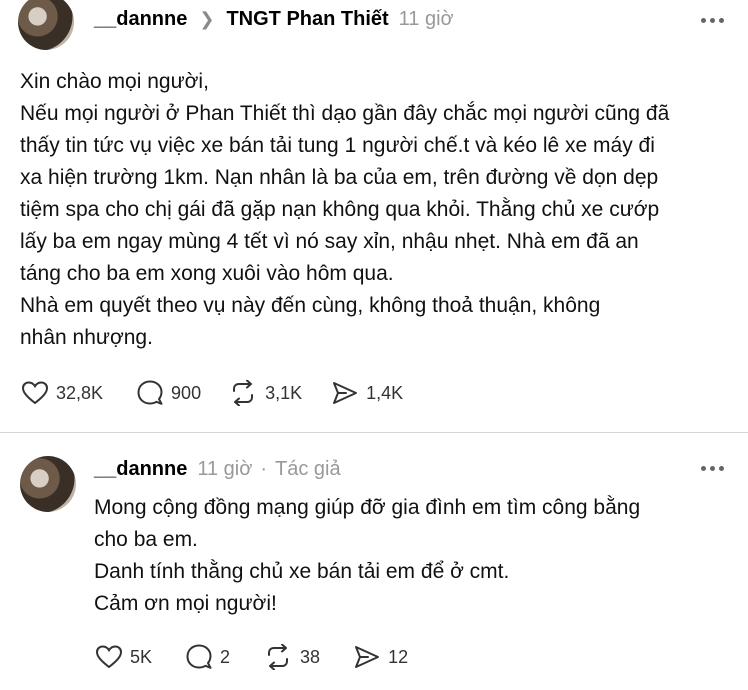 This screenshot has width=748, height=690. Describe the element at coordinates (141, 656) in the screenshot. I see `like-count: 5K` at that location.